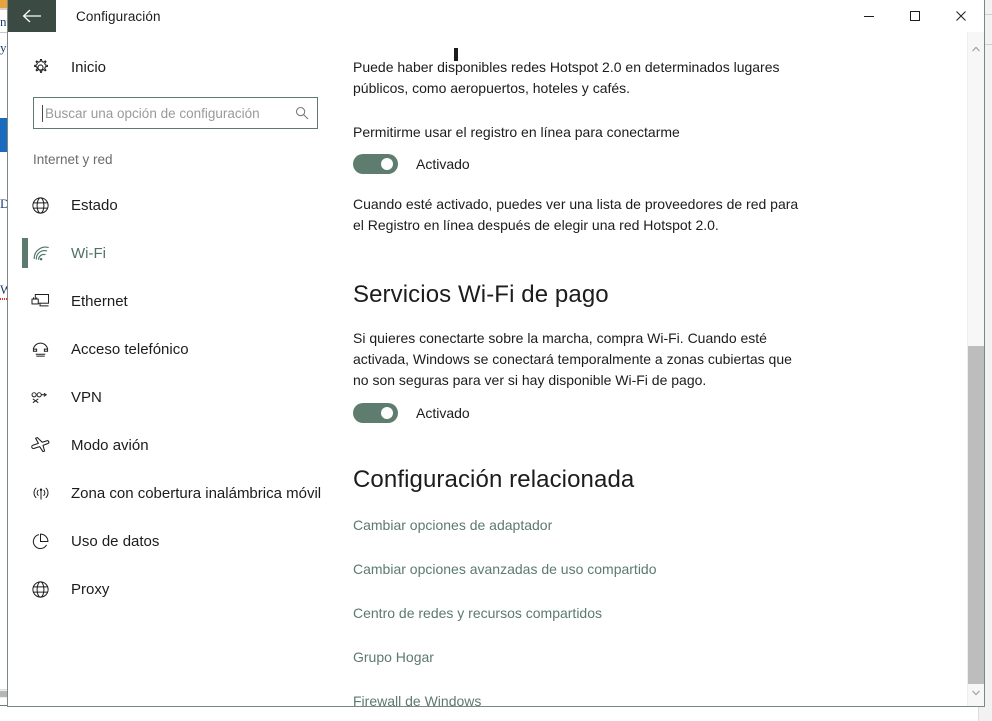  Describe the element at coordinates (196, 493) in the screenshot. I see `sidebar-item-label: Zona con cobertura inalámbrica móvil` at that location.